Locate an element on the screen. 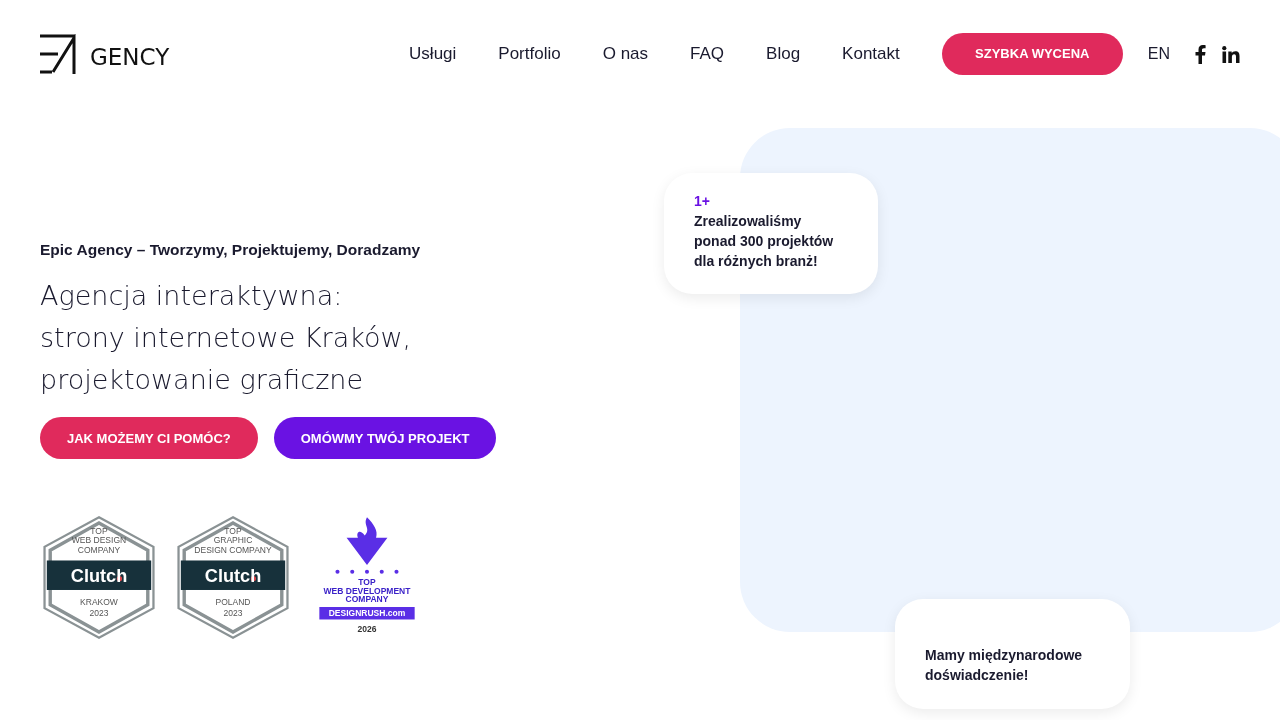 This screenshot has width=1280, height=720. nav-link: Usługi is located at coordinates (433, 54).